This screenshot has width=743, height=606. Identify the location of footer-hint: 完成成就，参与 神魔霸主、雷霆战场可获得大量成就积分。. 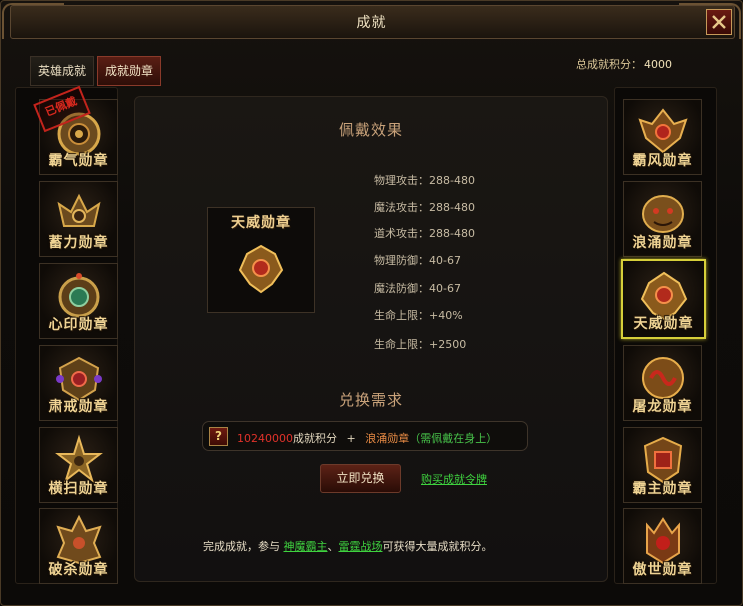
(348, 546).